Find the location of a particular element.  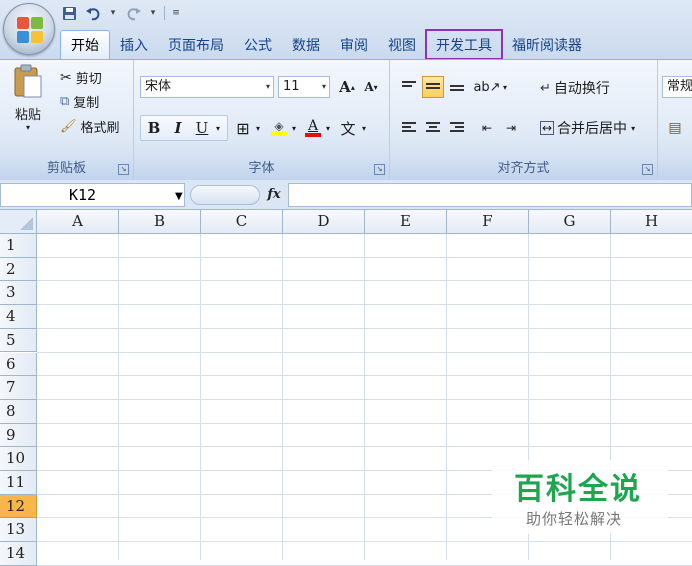

font-launcher-icon: ↘ is located at coordinates (379, 169).